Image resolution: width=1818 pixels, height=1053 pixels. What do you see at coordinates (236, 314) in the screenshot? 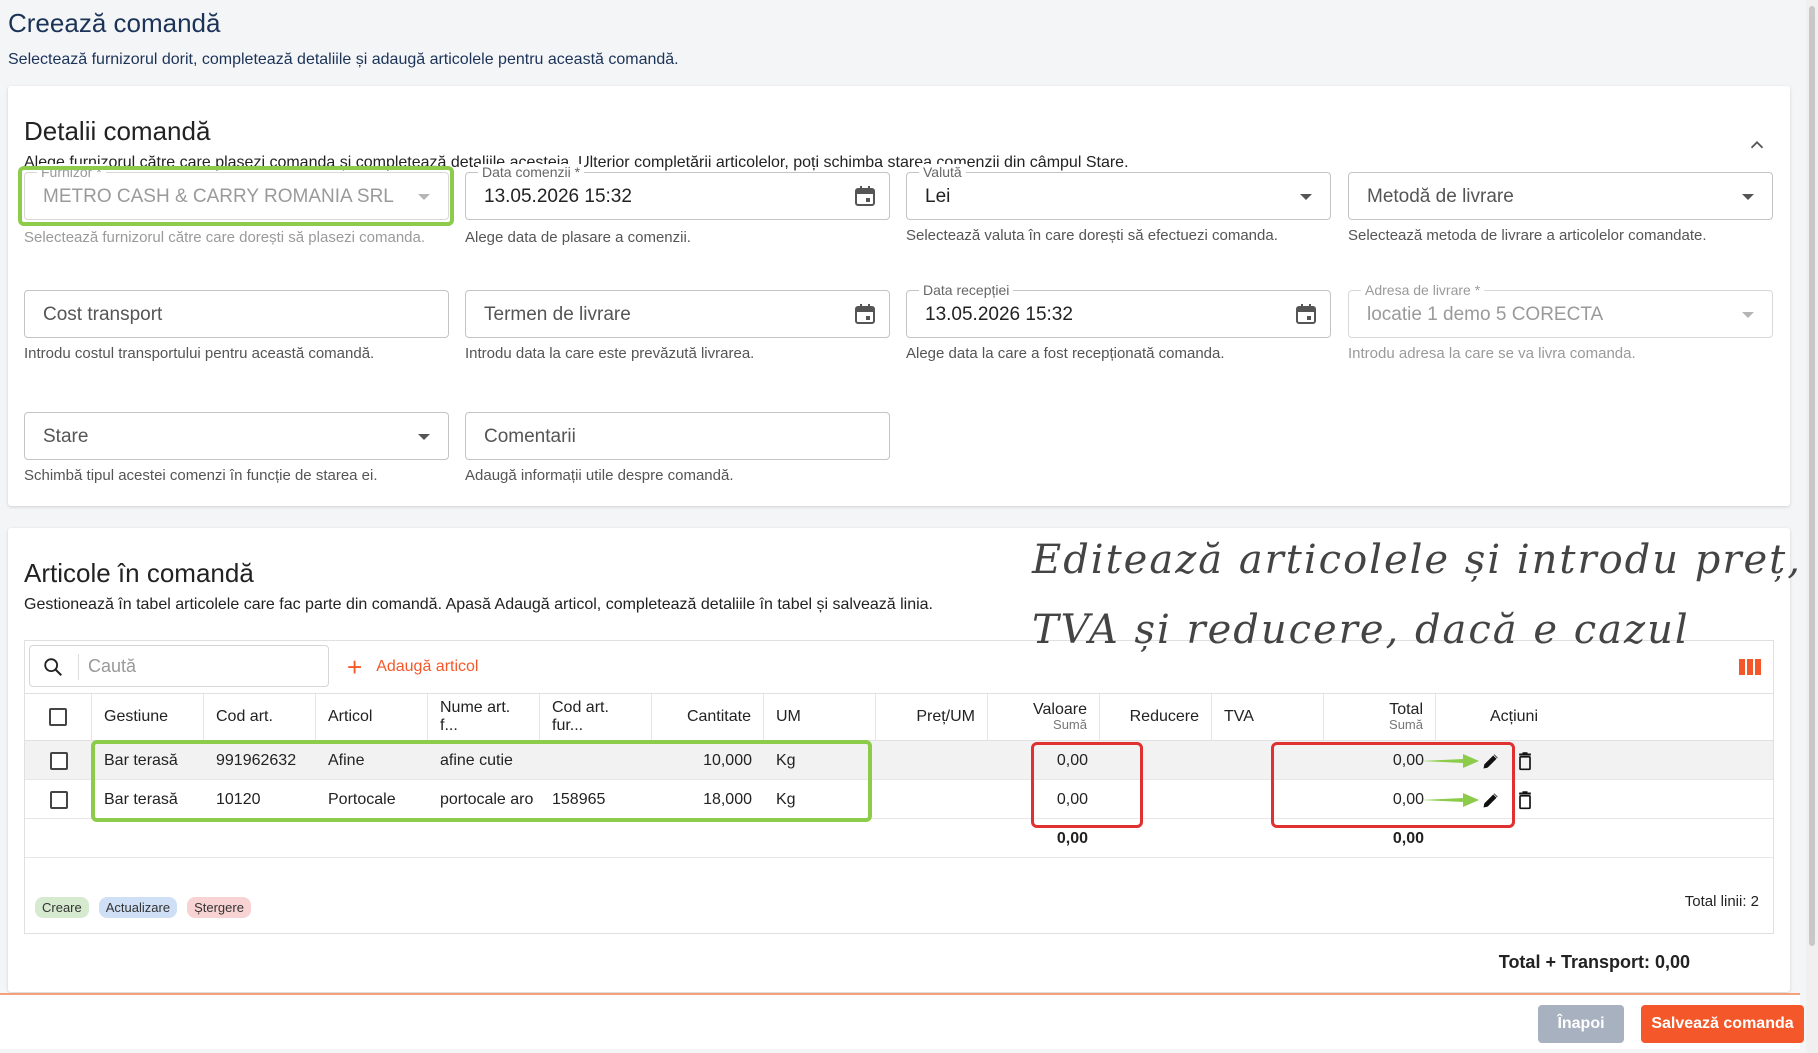
I see `transport-cost-input: Cost transport` at bounding box center [236, 314].